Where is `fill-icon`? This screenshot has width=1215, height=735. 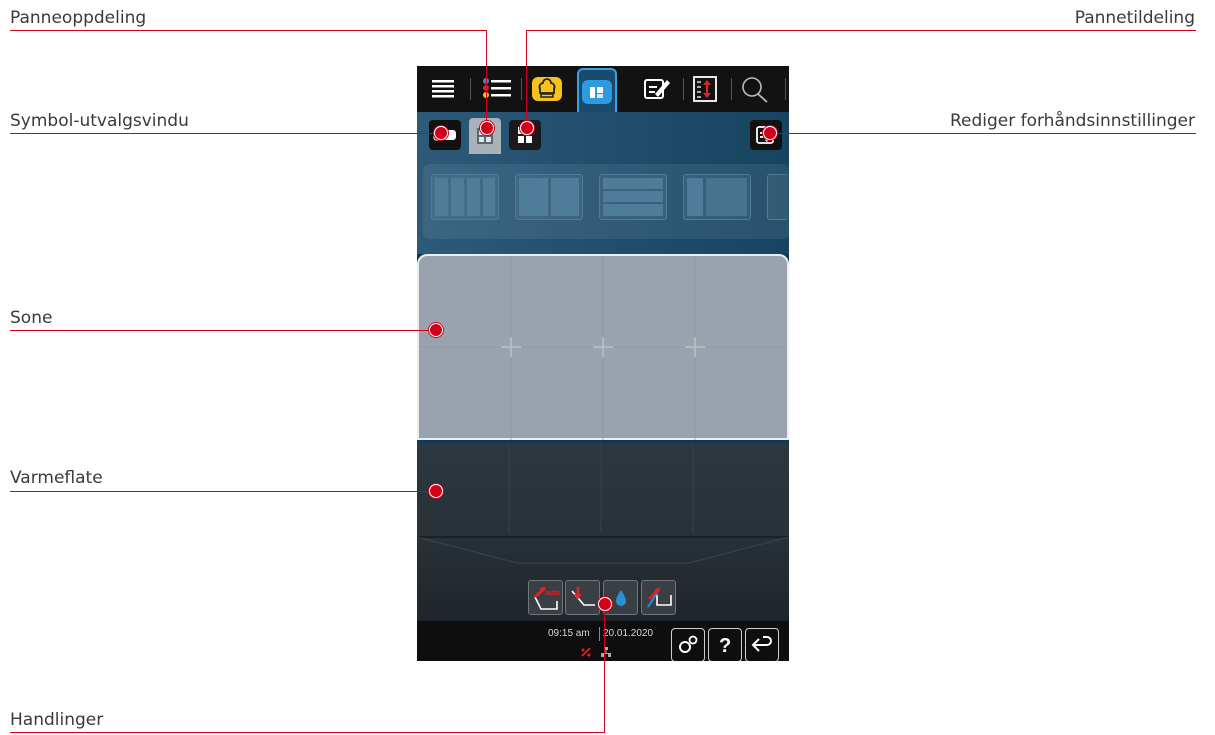 fill-icon is located at coordinates (659, 597).